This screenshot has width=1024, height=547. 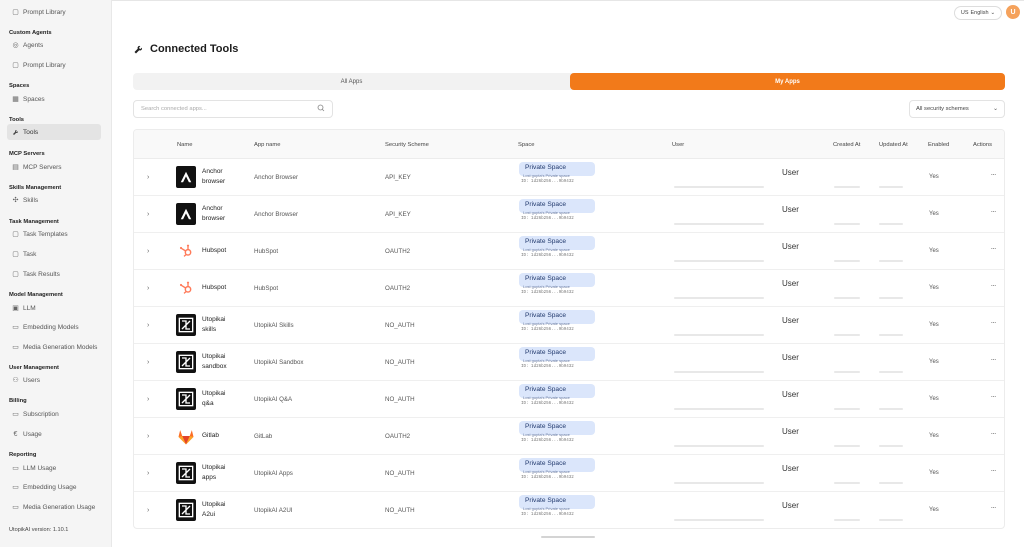 I want to click on tab-all-apps: All Apps, so click(x=351, y=81).